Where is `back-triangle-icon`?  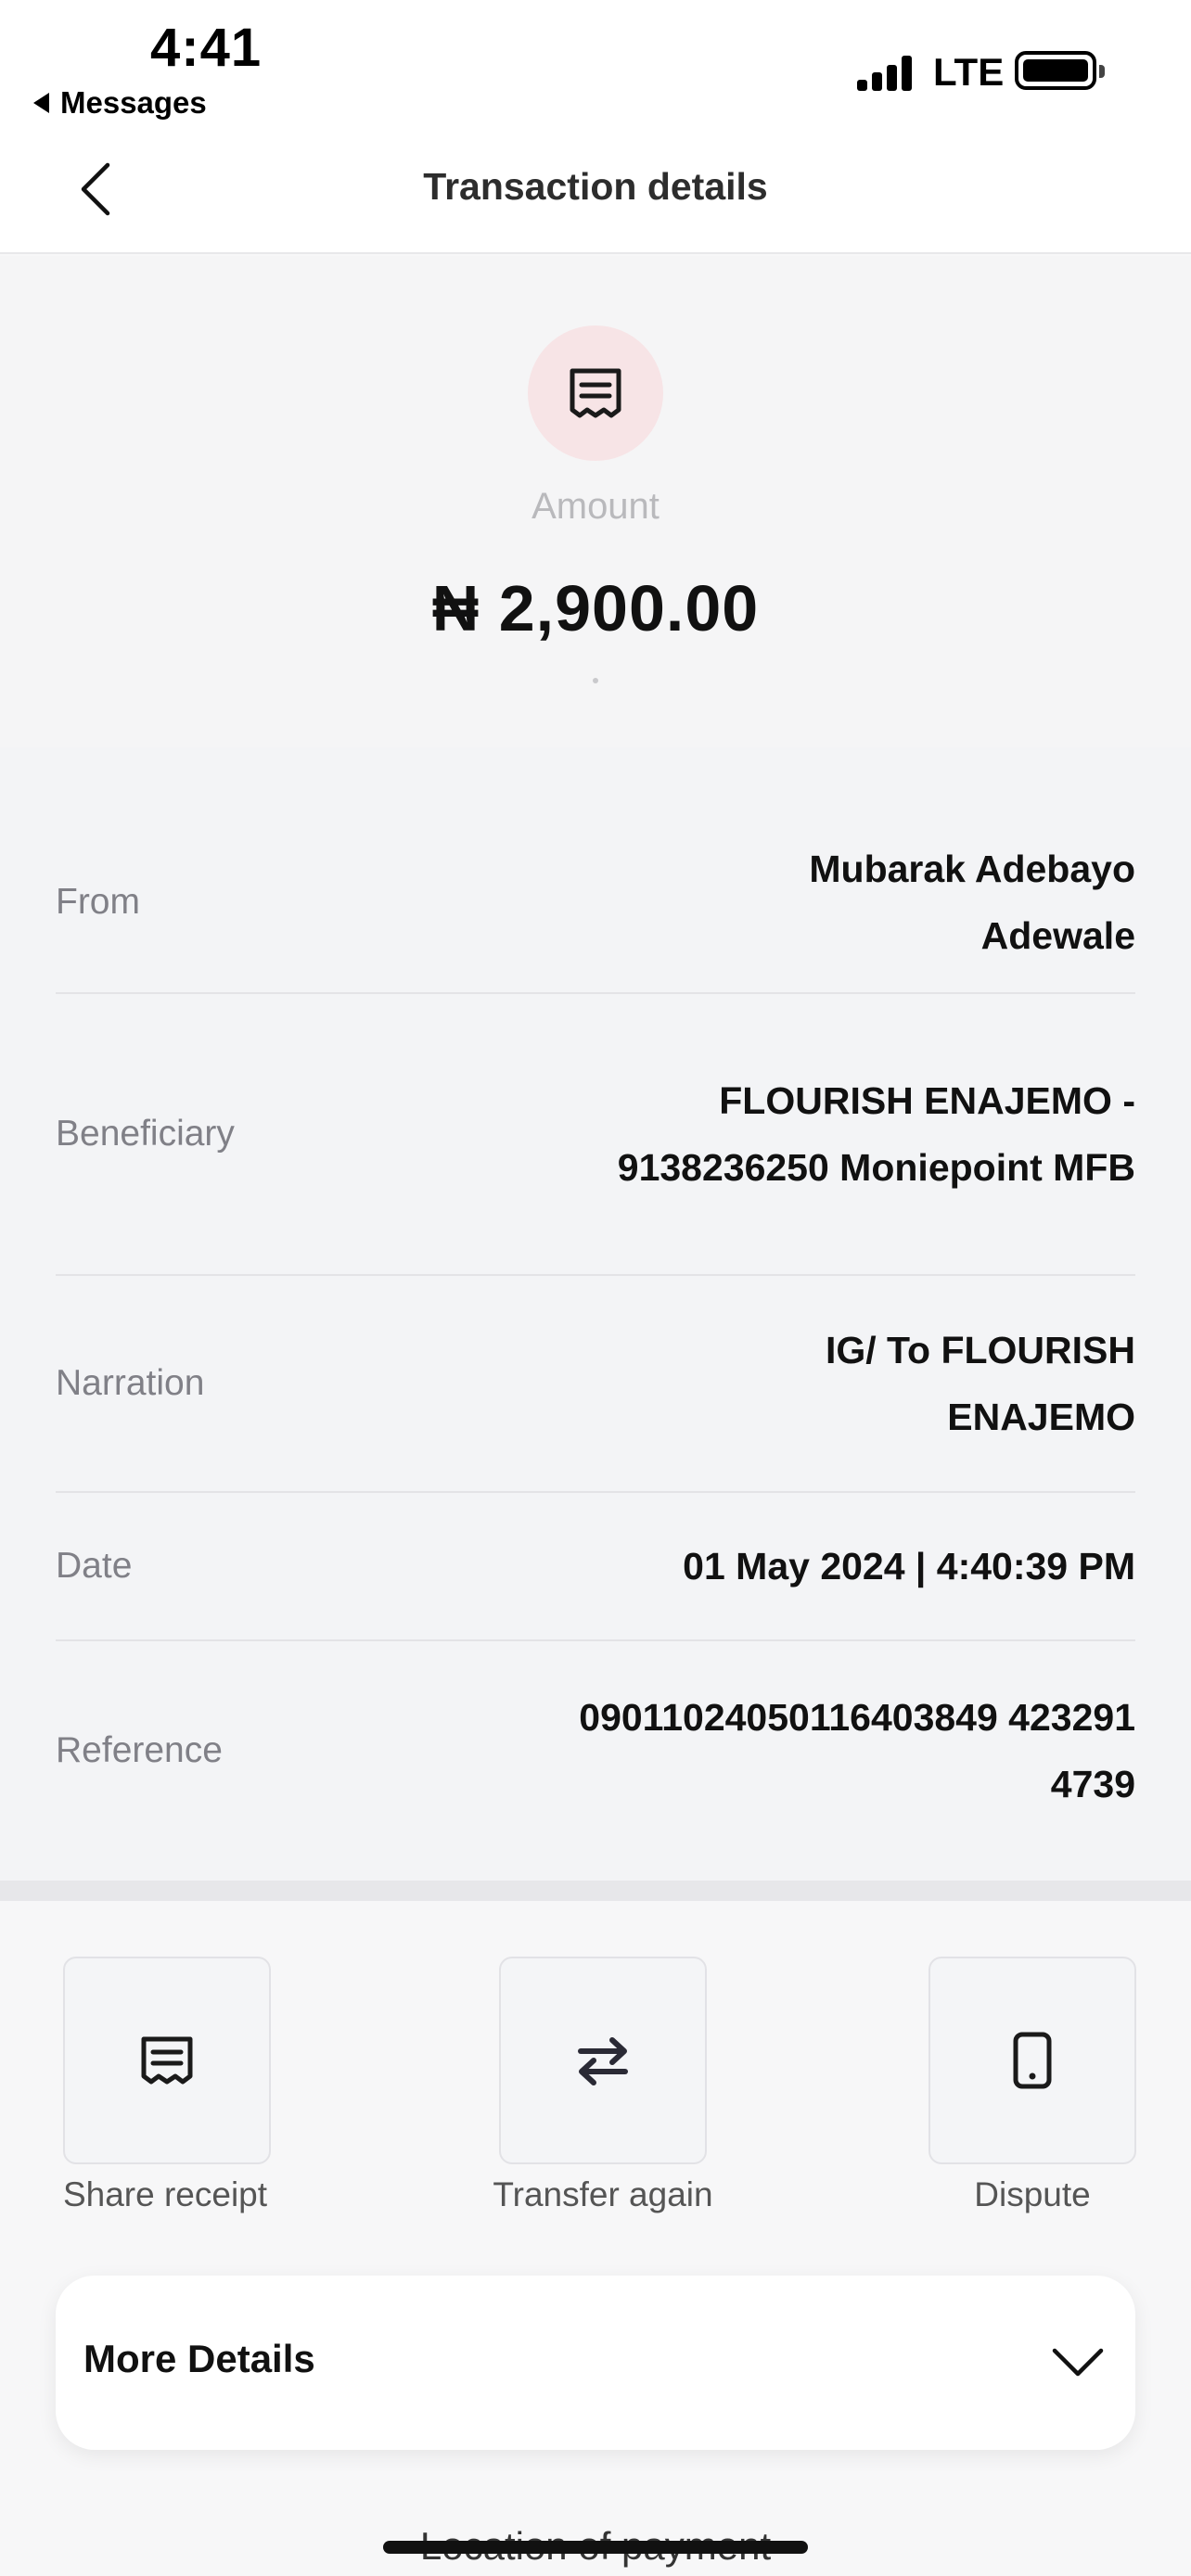
back-triangle-icon is located at coordinates (41, 103).